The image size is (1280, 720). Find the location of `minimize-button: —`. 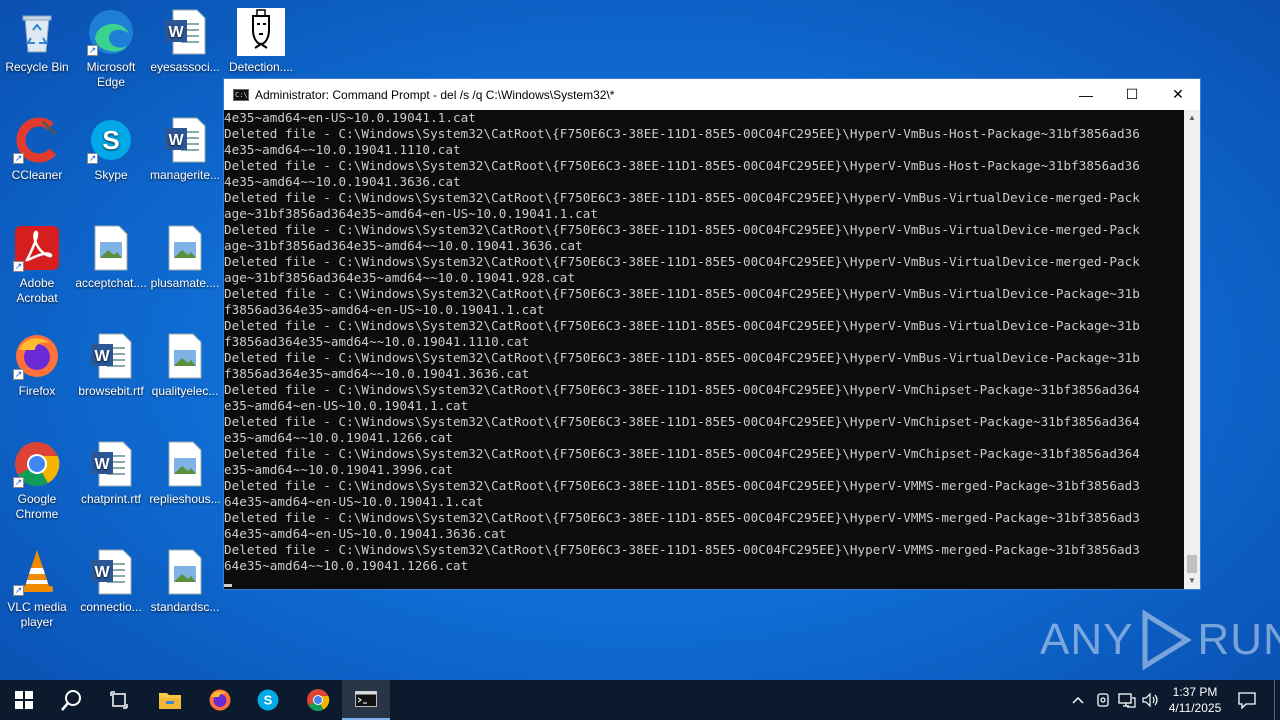

minimize-button: — is located at coordinates (1086, 94).